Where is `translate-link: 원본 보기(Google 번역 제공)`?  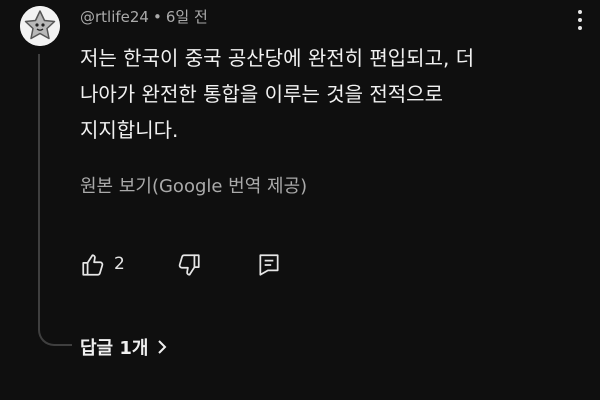
translate-link: 원본 보기(Google 번역 제공) is located at coordinates (193, 185).